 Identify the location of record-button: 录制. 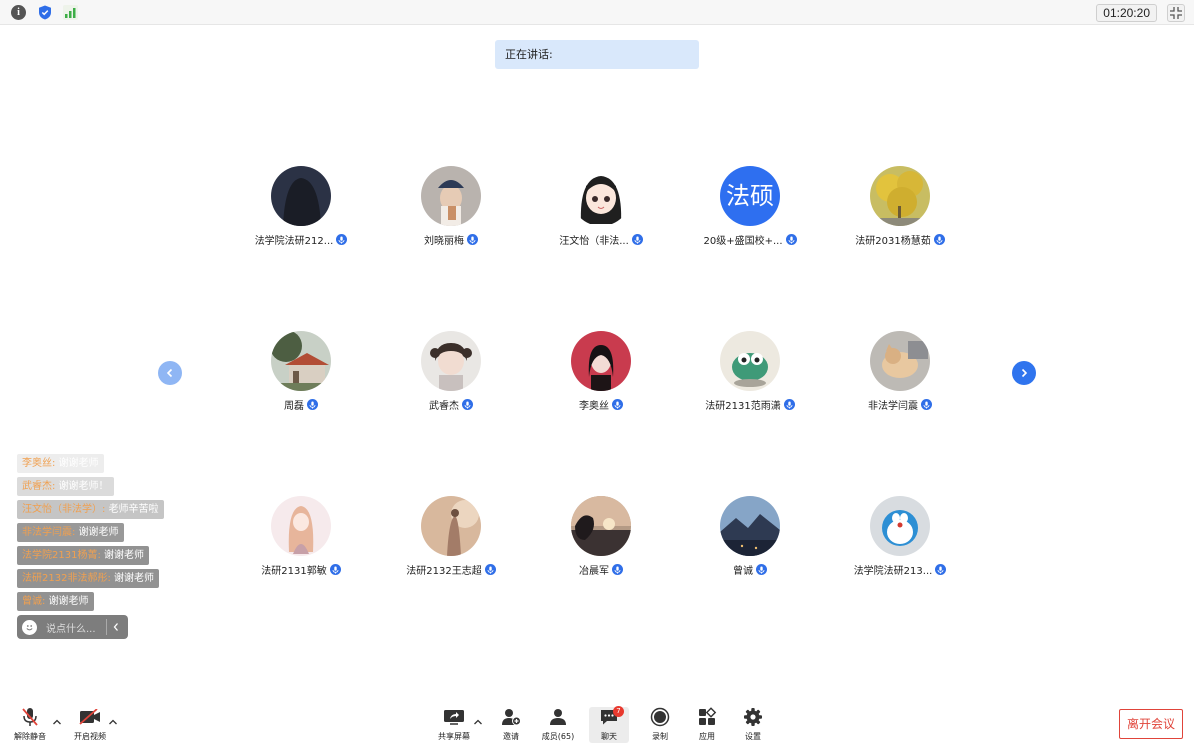
(660, 725).